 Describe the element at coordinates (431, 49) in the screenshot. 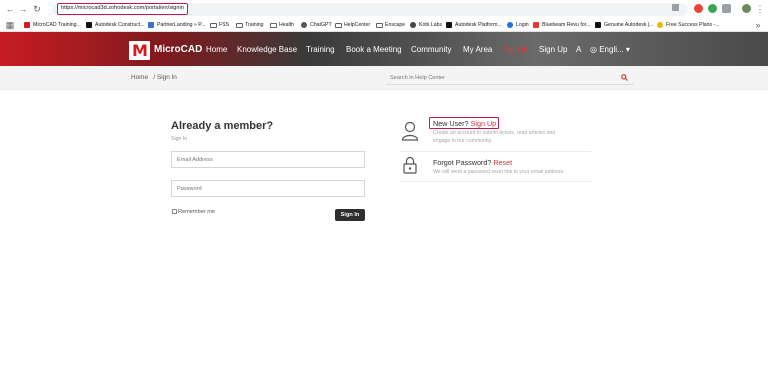

I see `nav-community: Community` at that location.